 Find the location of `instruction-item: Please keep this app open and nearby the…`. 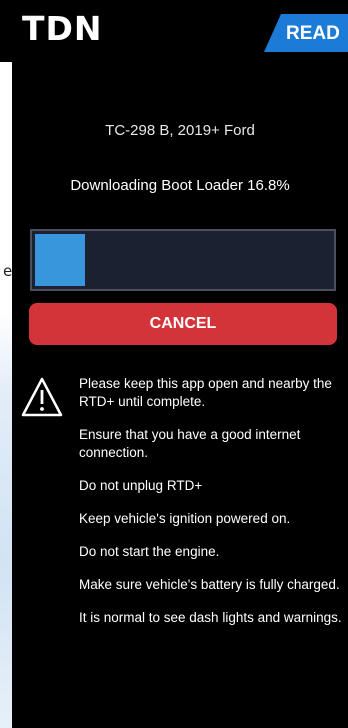

instruction-item: Please keep this app open and nearby the… is located at coordinates (205, 392).